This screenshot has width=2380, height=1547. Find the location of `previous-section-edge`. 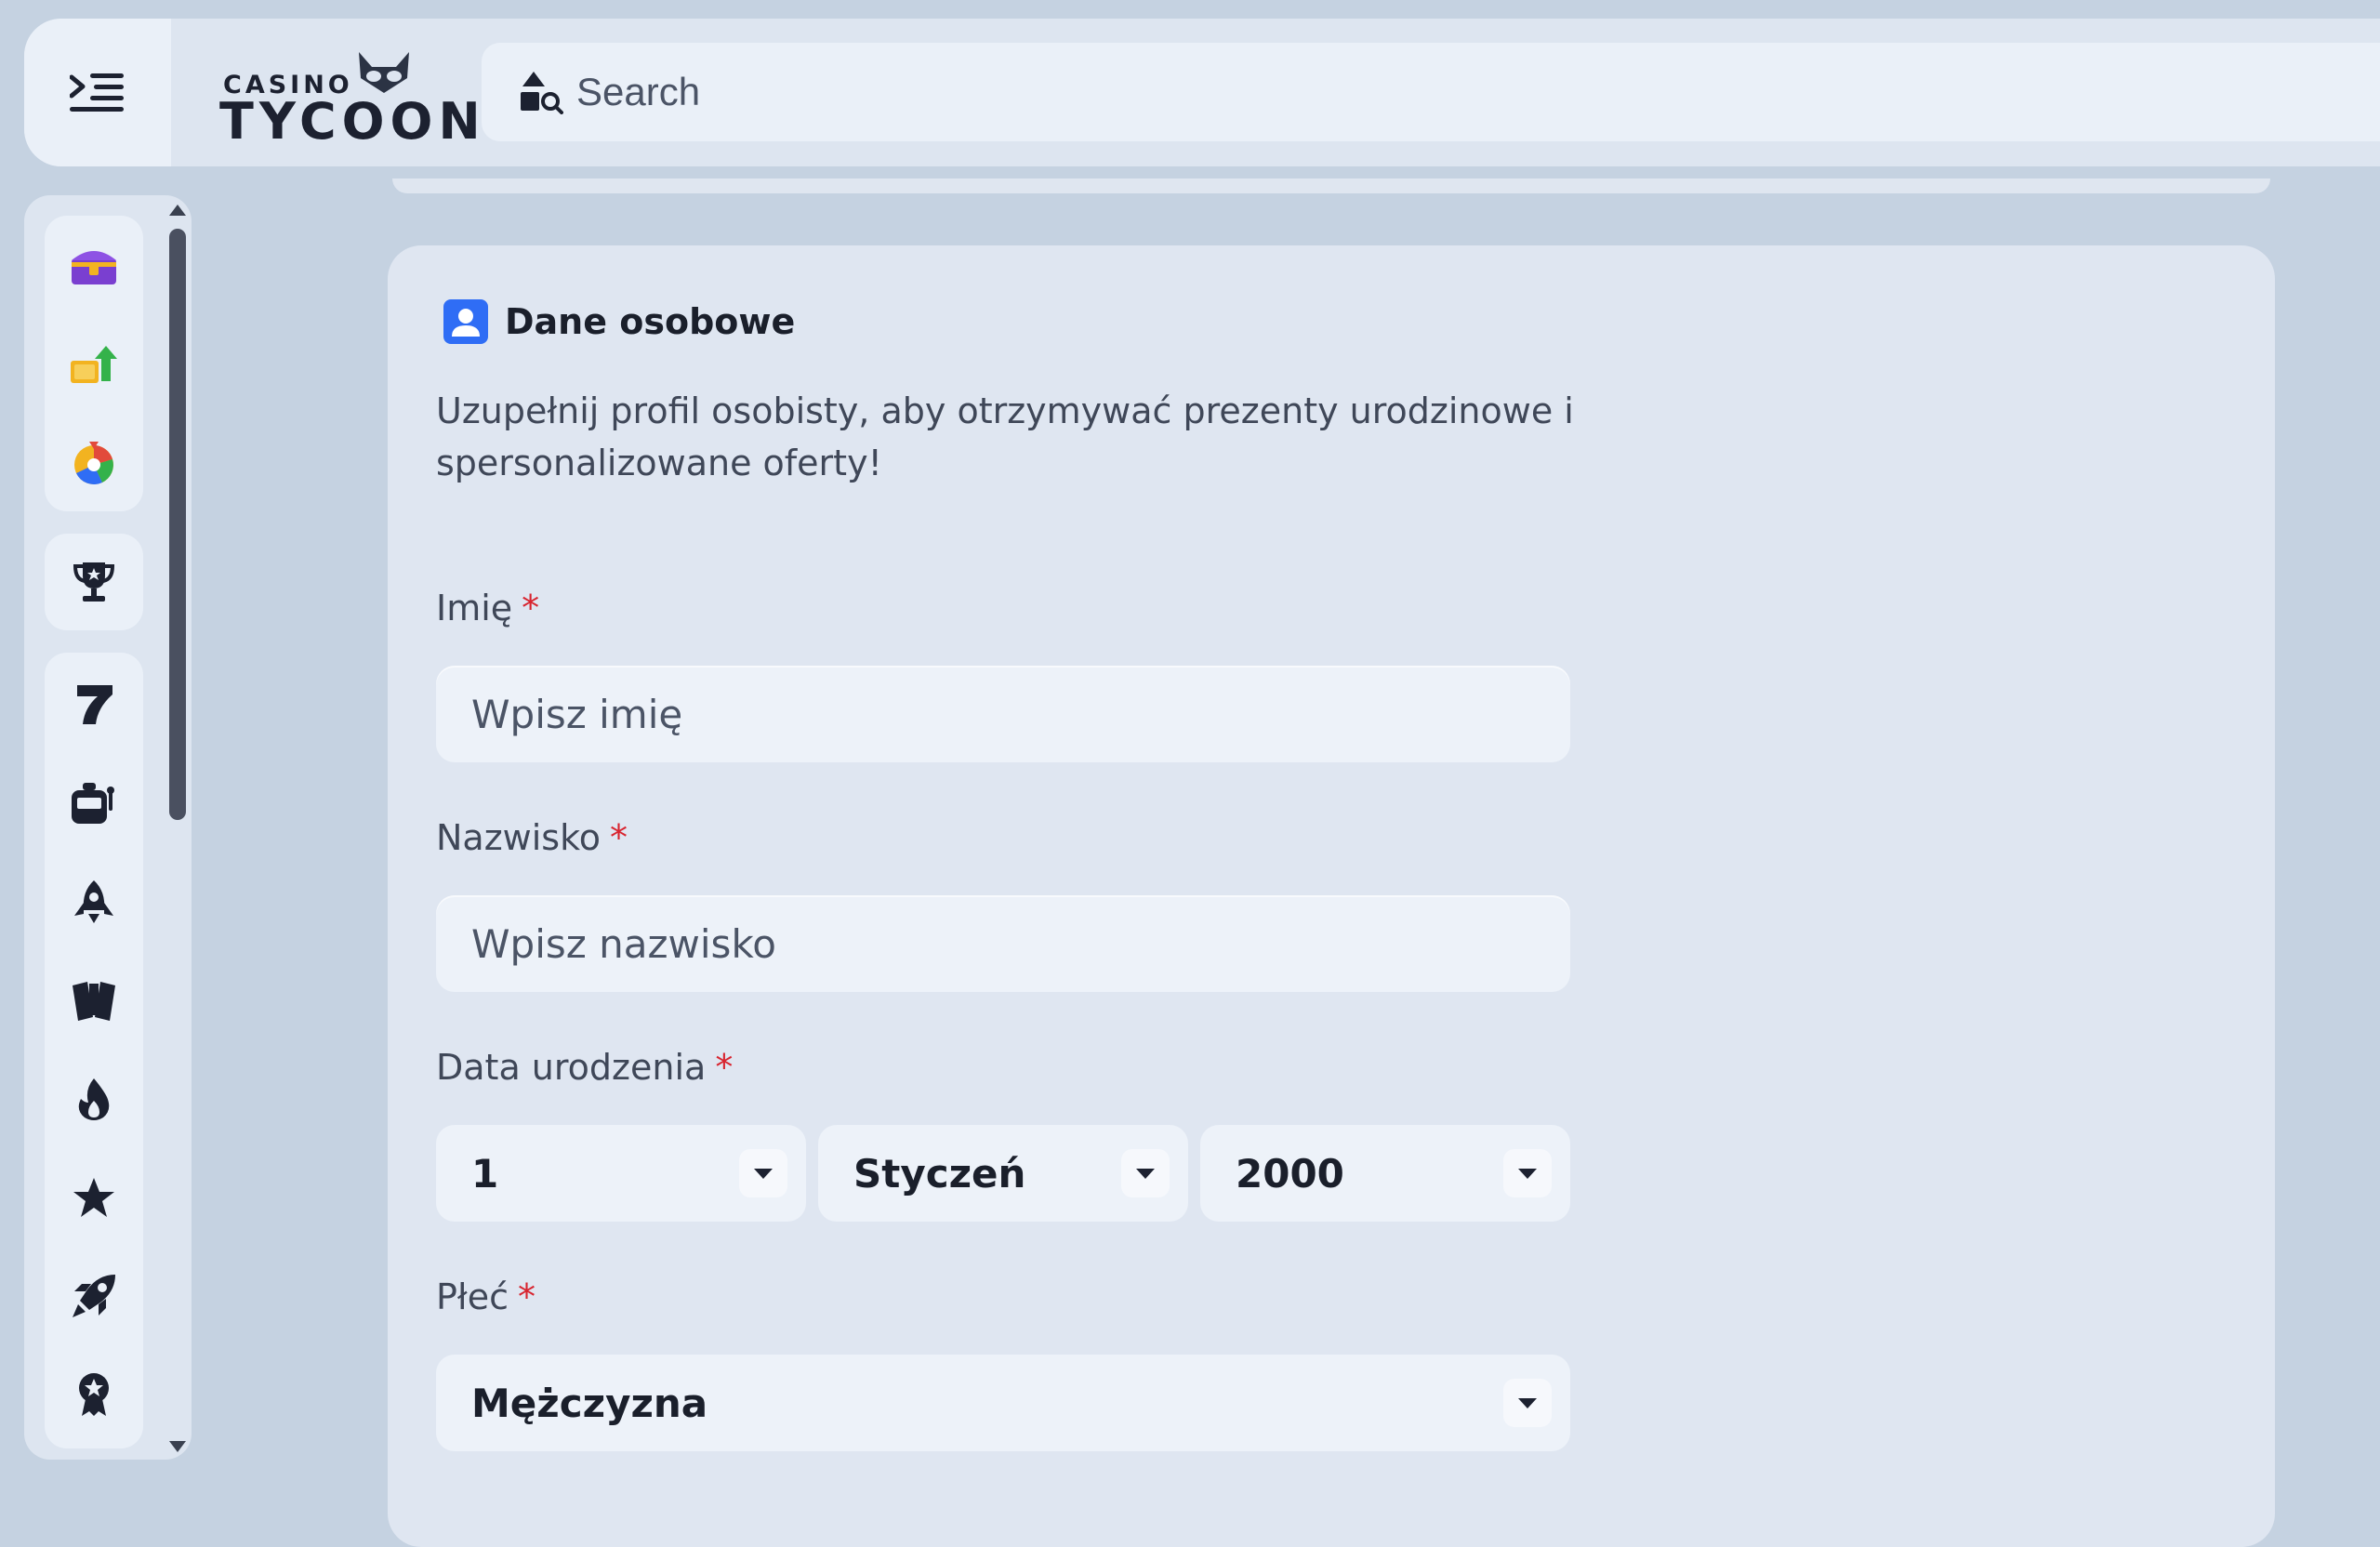

previous-section-edge is located at coordinates (1331, 185).